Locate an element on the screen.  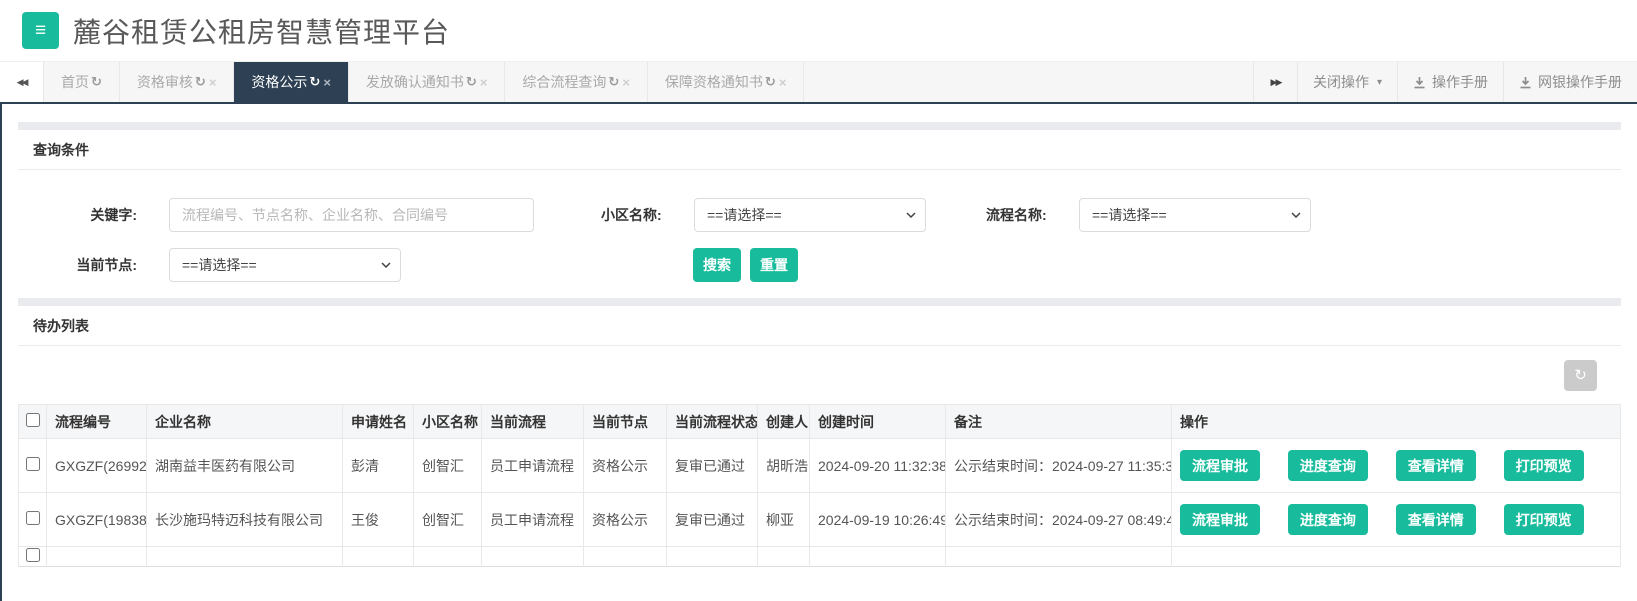
query-form-row-1: 关键字: 小区名称: ==请选择== 流程名称: ==请选择== is located at coordinates (819, 215).